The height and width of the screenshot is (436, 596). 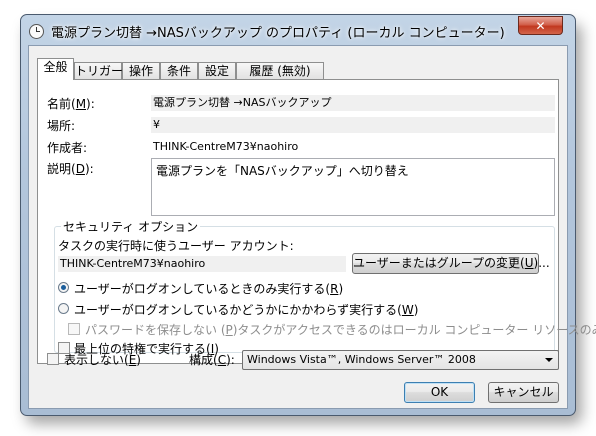 What do you see at coordinates (67, 148) in the screenshot?
I see `author-label: 作成者:` at bounding box center [67, 148].